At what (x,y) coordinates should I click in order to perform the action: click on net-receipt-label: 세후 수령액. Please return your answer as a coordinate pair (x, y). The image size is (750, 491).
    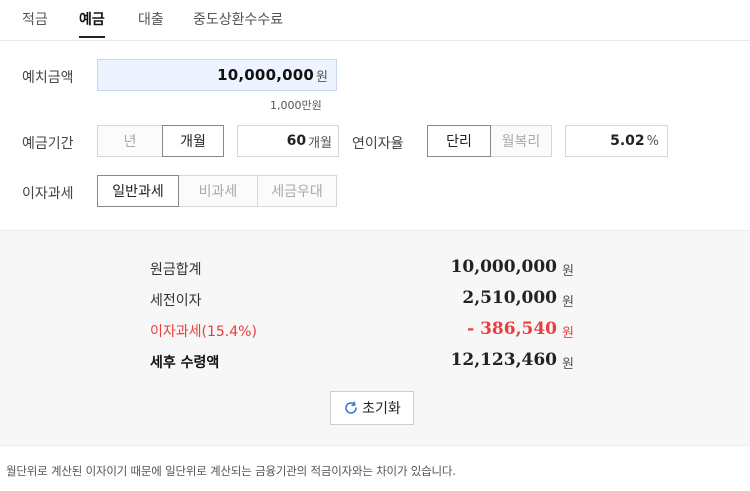
    Looking at the image, I should click on (185, 363).